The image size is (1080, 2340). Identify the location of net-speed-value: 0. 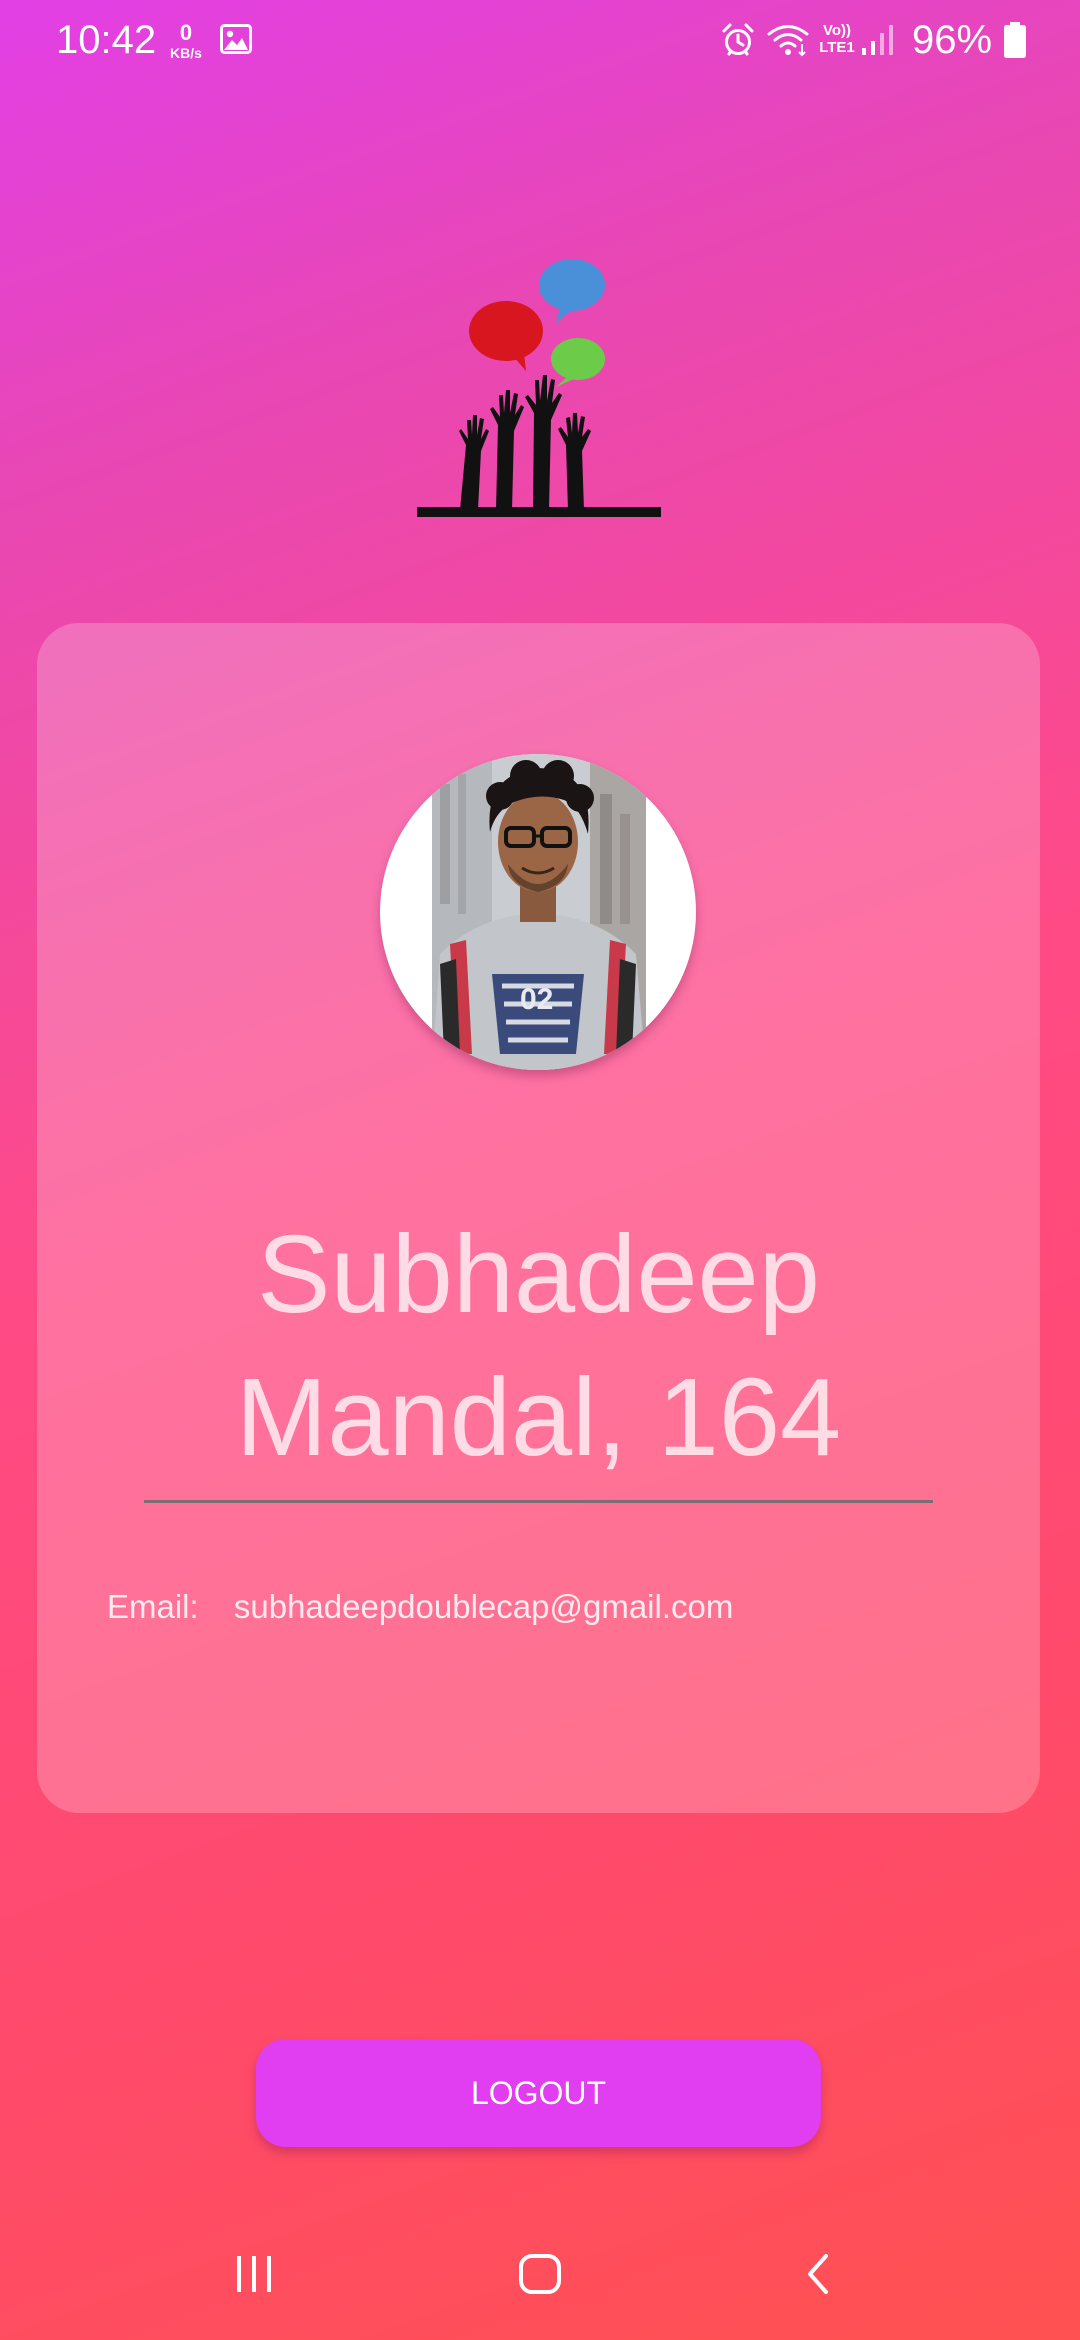
(186, 32).